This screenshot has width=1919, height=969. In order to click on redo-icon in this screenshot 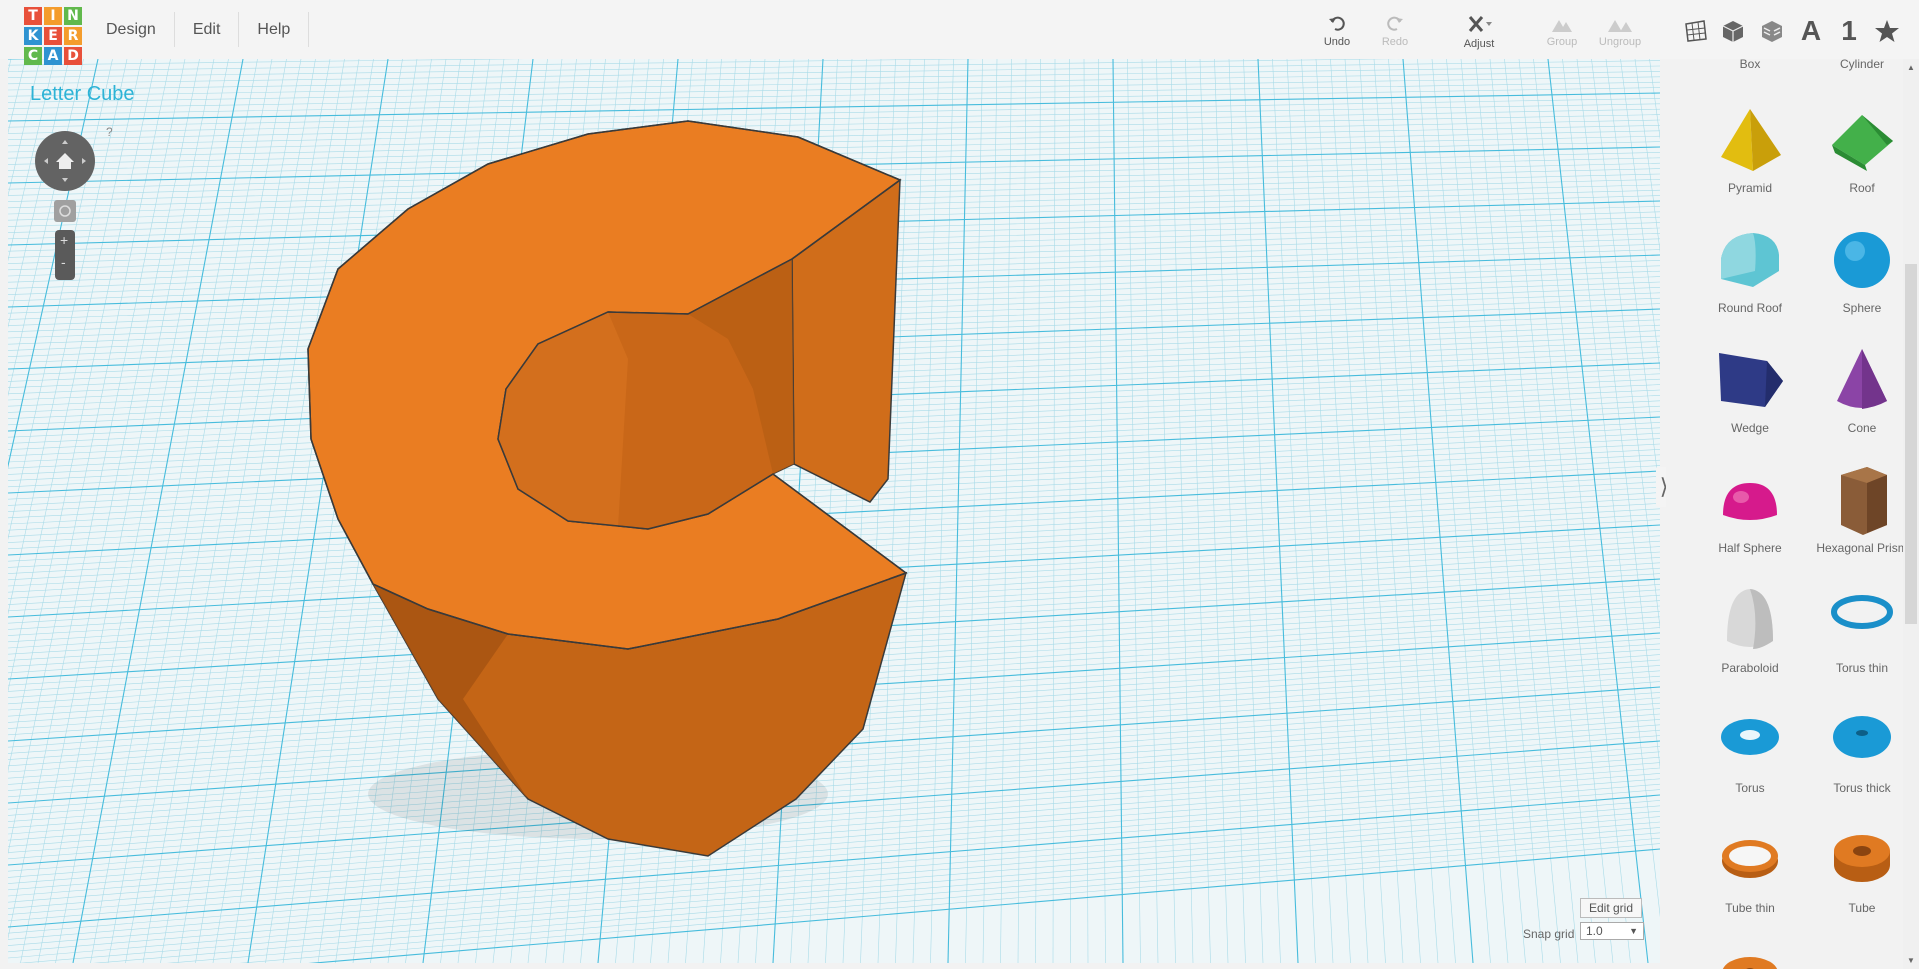, I will do `click(1395, 23)`.